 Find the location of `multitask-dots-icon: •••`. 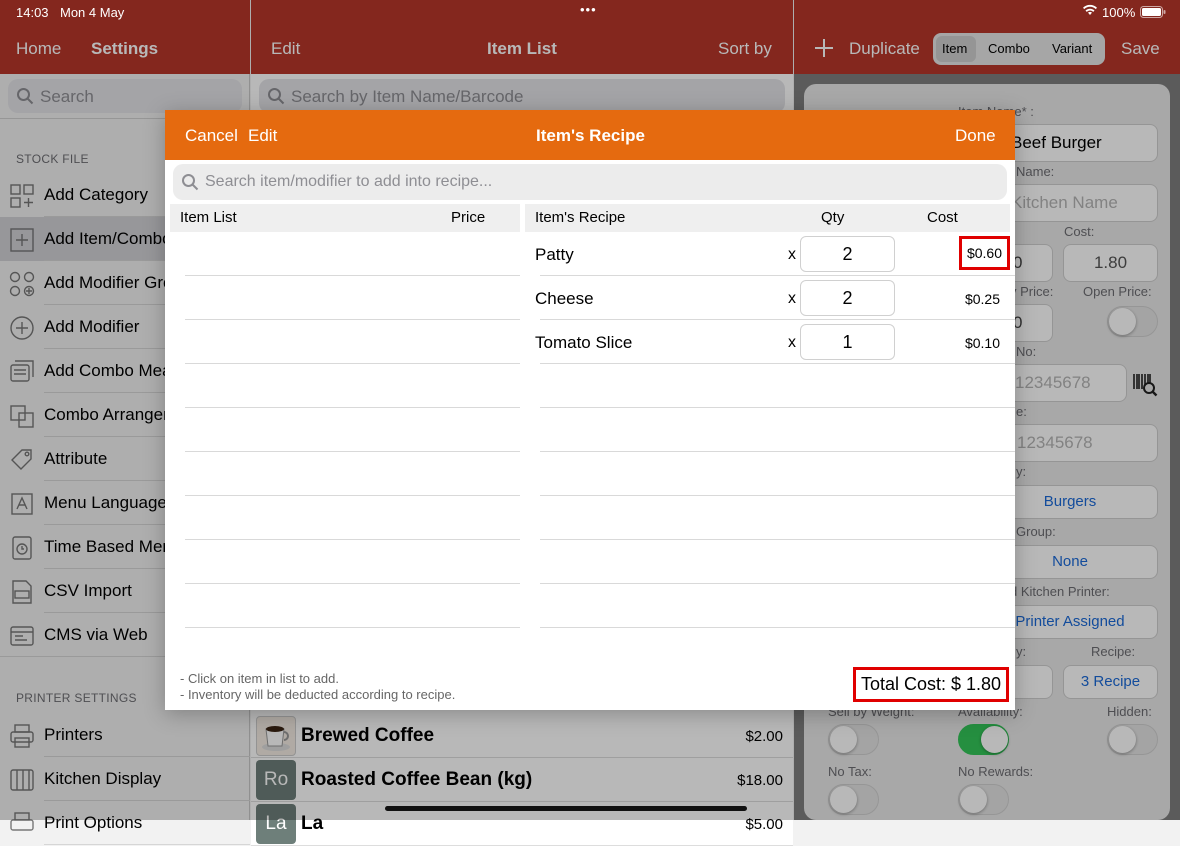

multitask-dots-icon: ••• is located at coordinates (588, 9).